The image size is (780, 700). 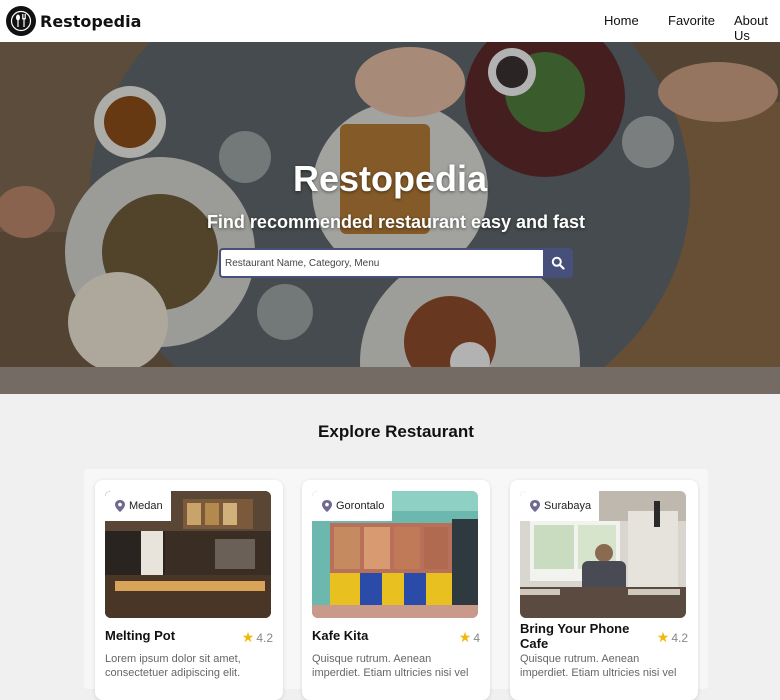 I want to click on city-name: Surabaya, so click(x=568, y=506).